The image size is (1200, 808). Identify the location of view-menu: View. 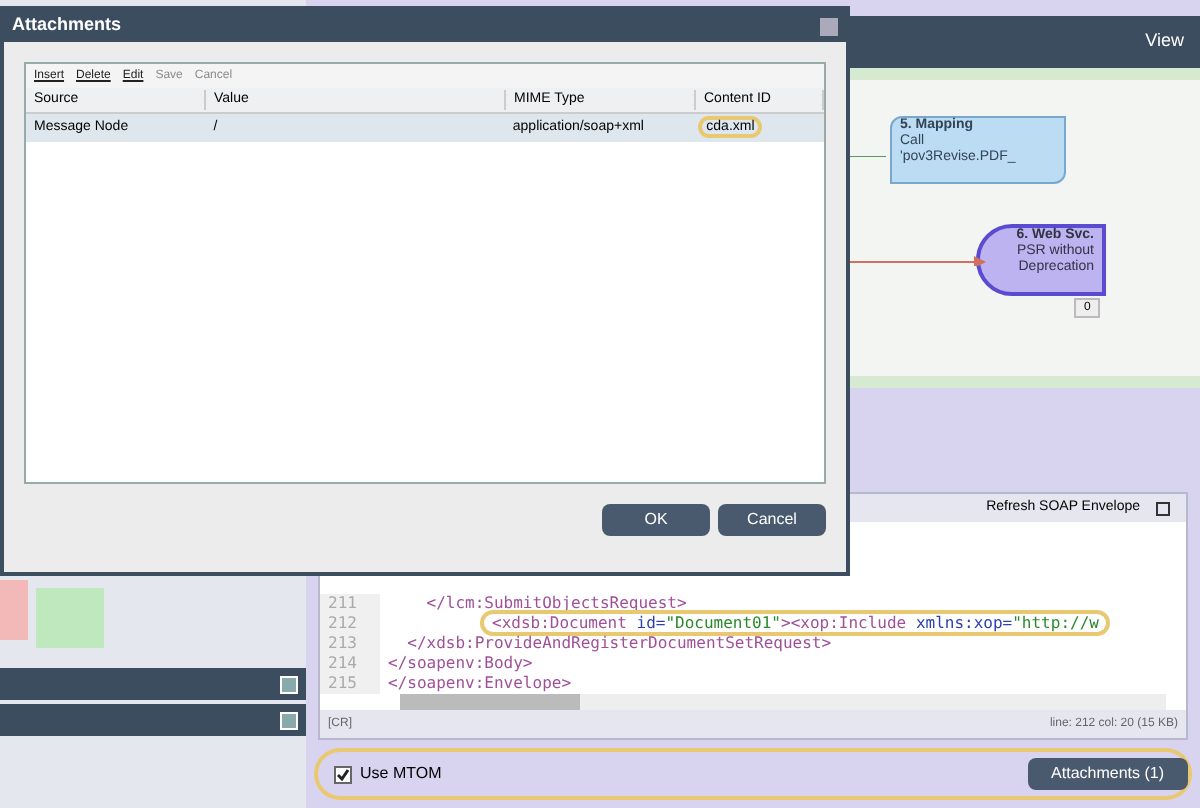
(1164, 42).